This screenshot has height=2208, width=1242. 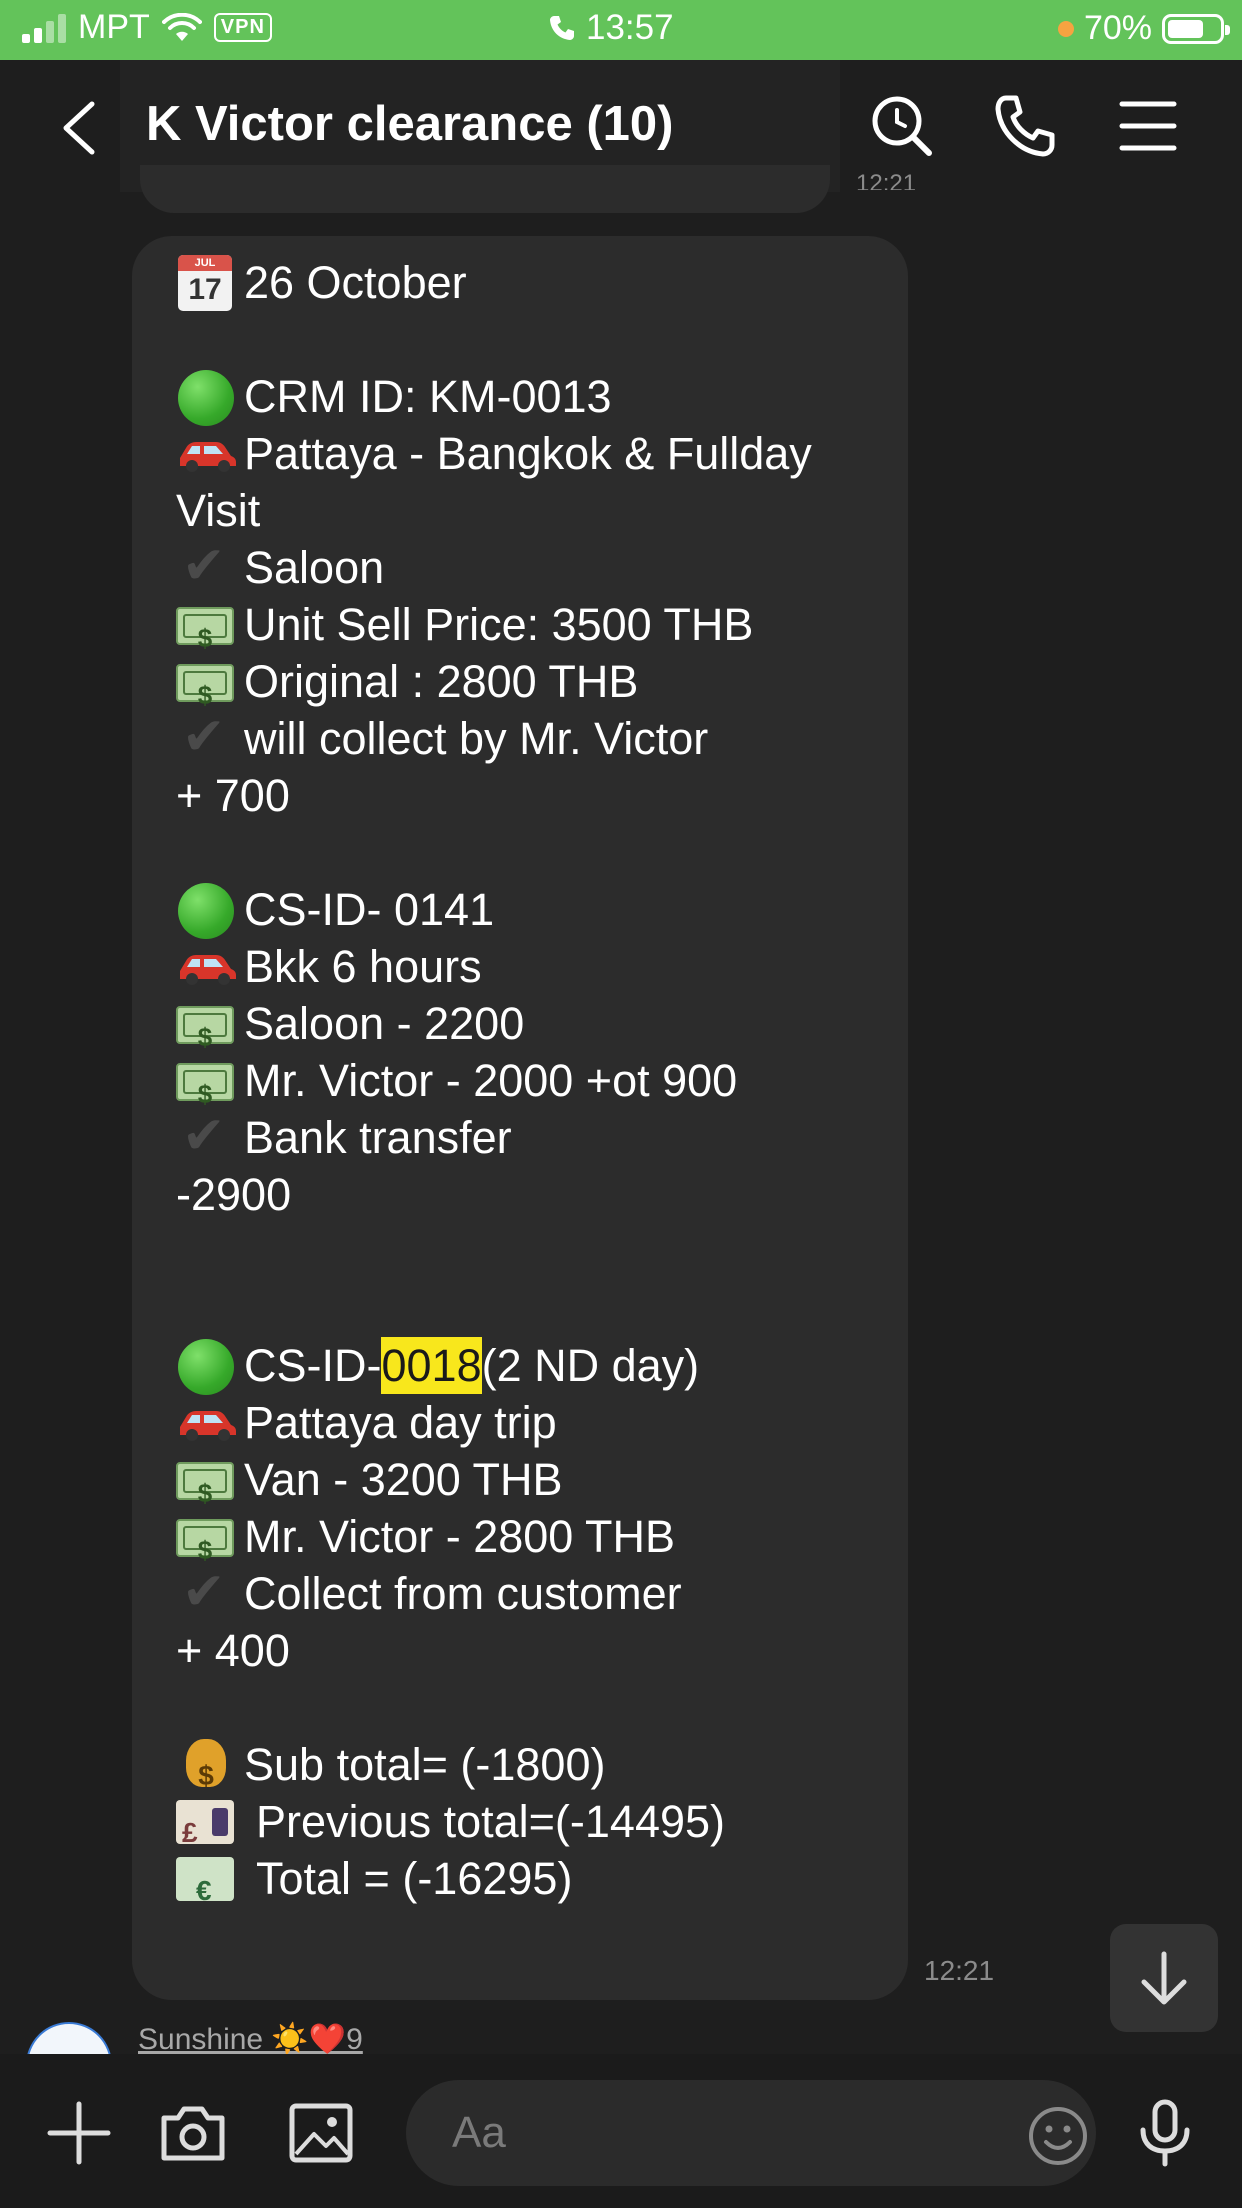 I want to click on arrow-down-icon, so click(x=1164, y=1978).